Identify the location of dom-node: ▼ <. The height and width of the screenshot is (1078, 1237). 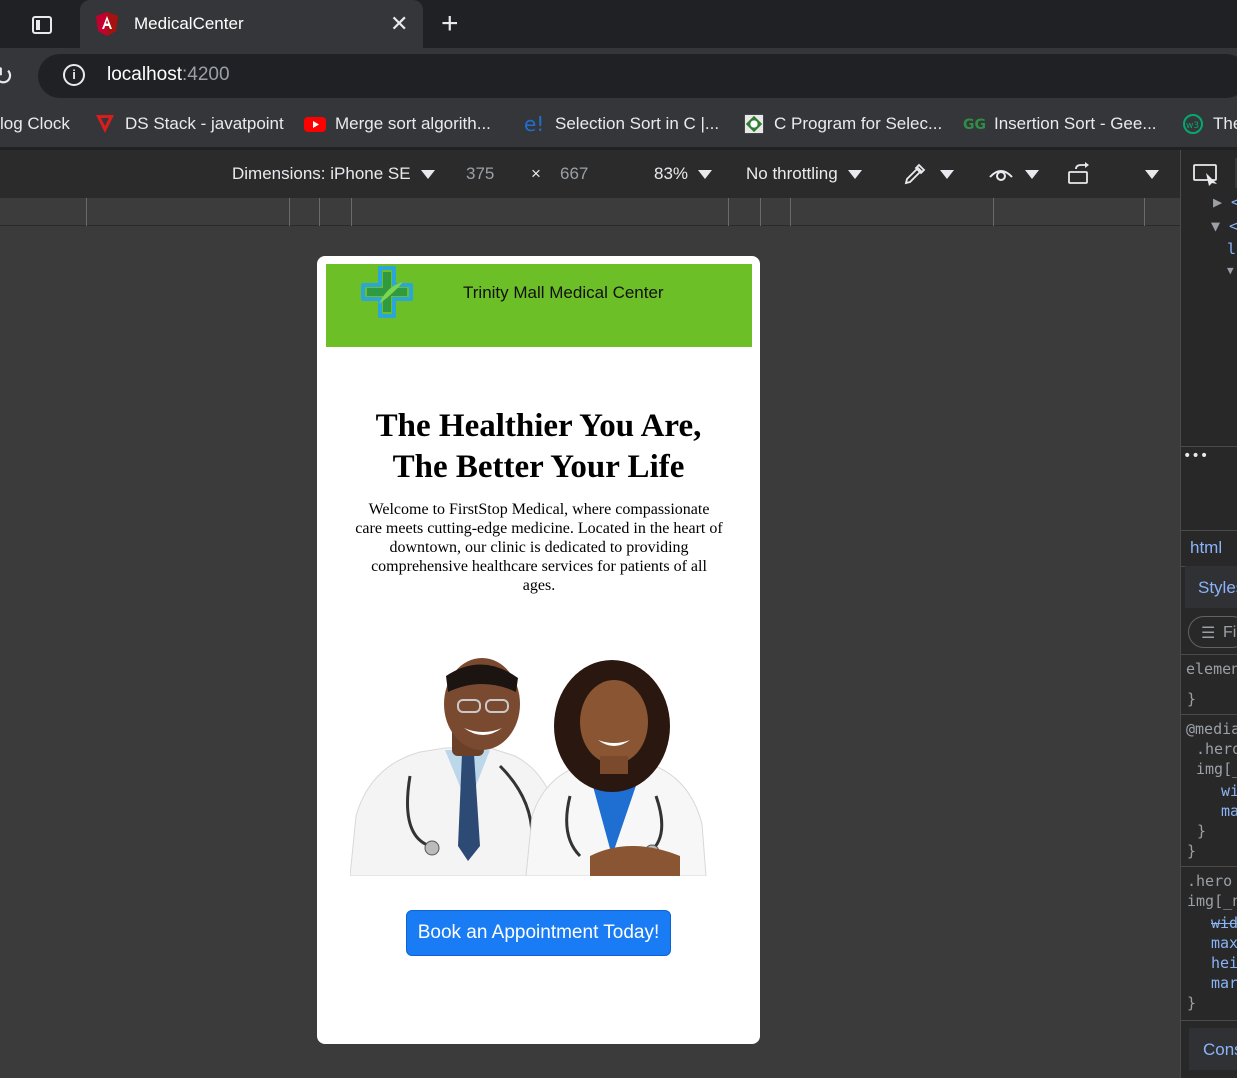
(1224, 226).